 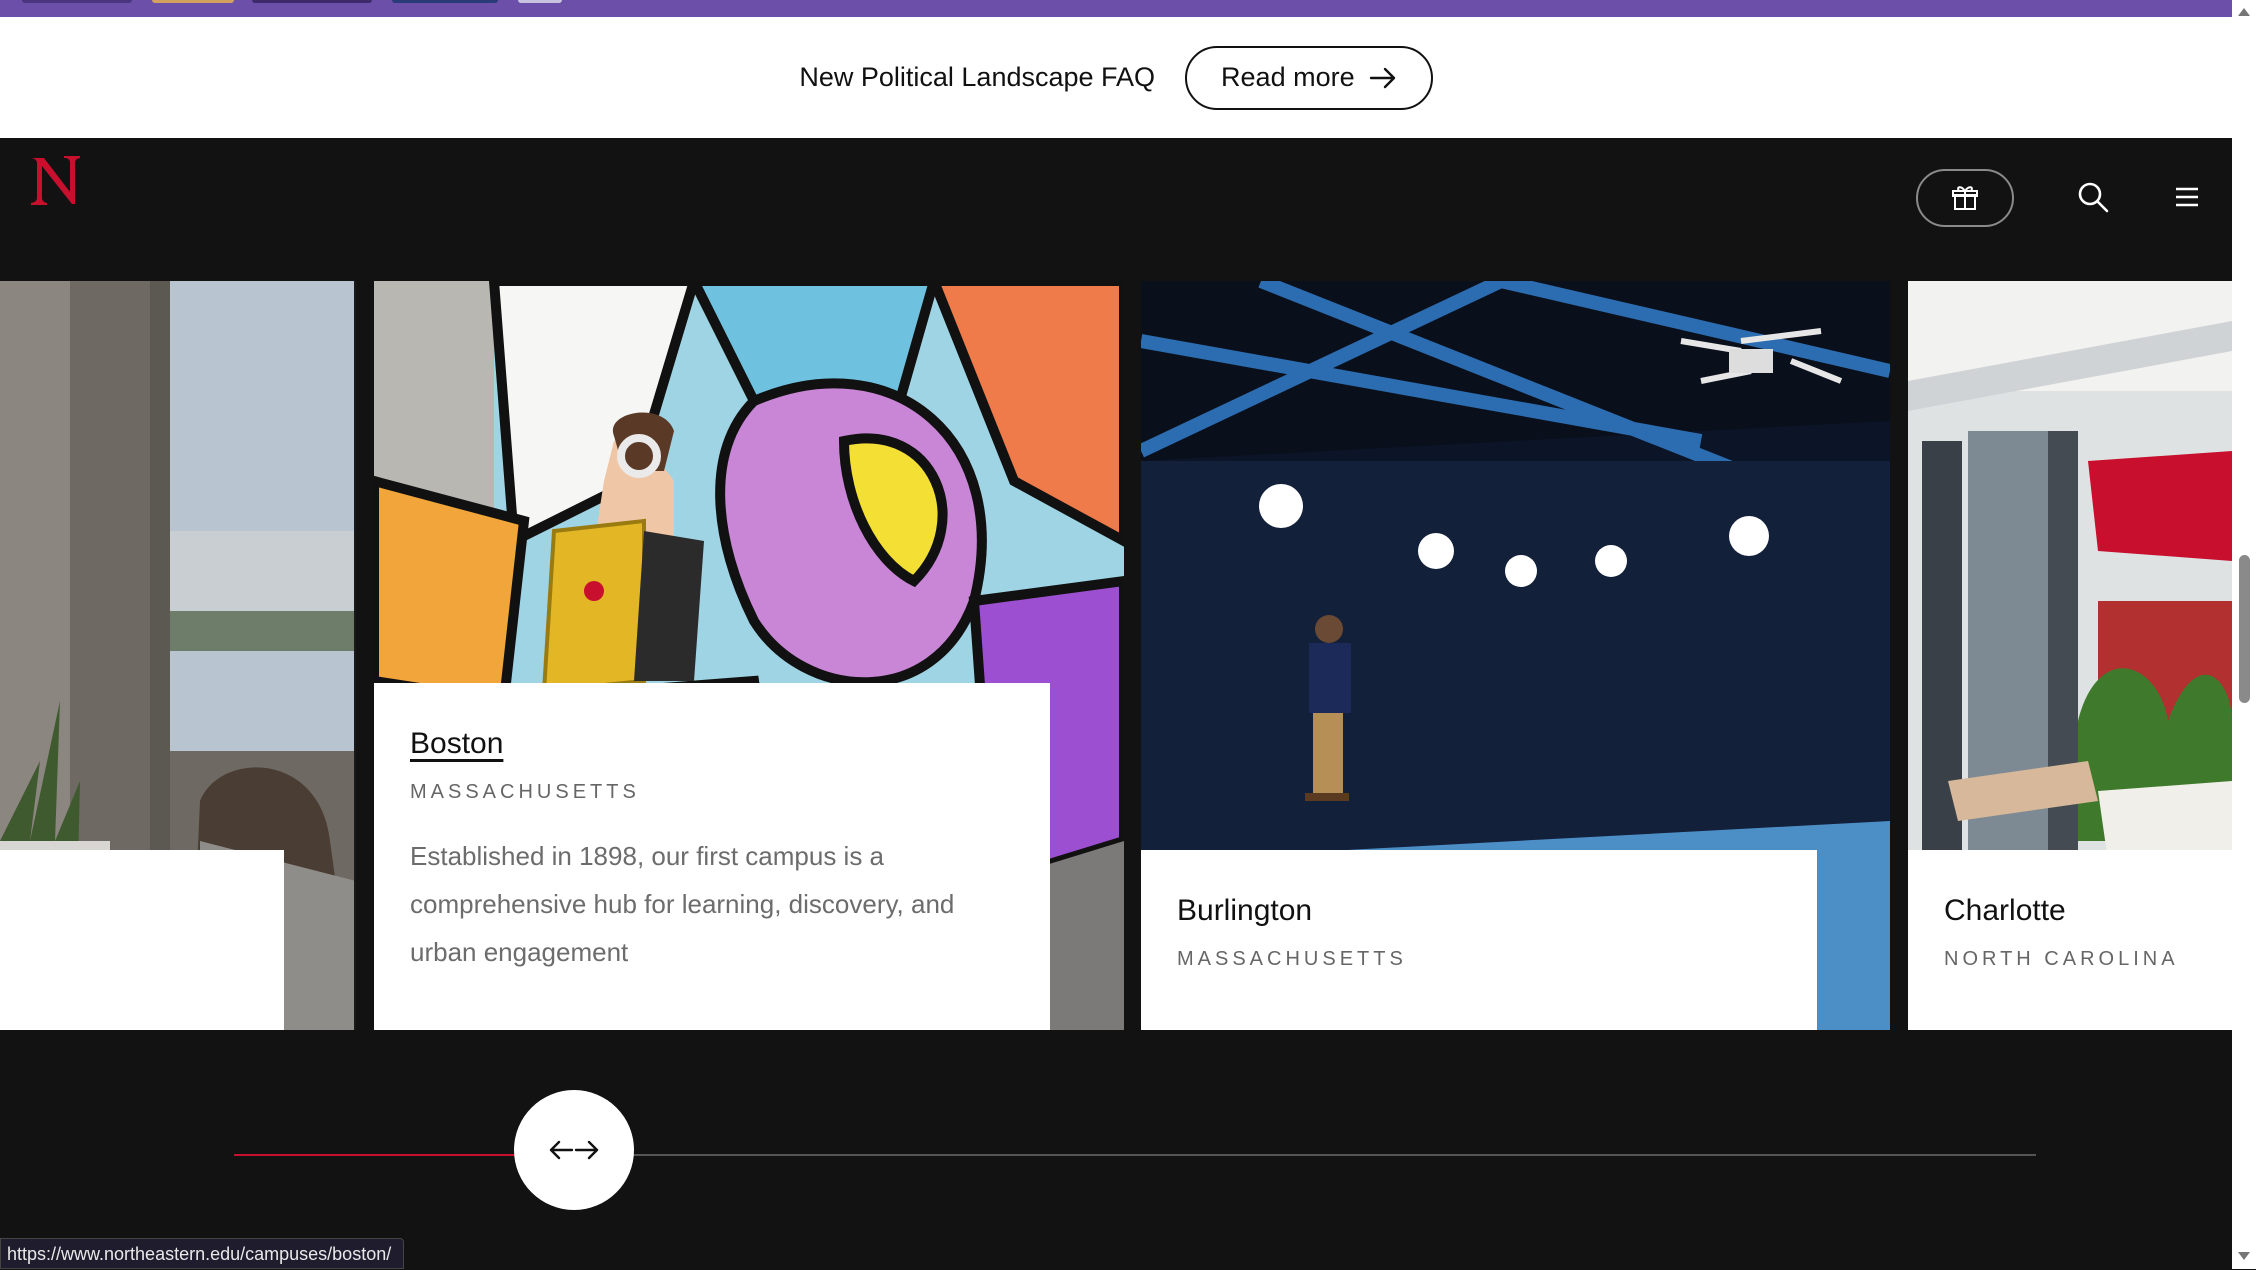 I want to click on campus-card-panel, so click(x=142, y=940).